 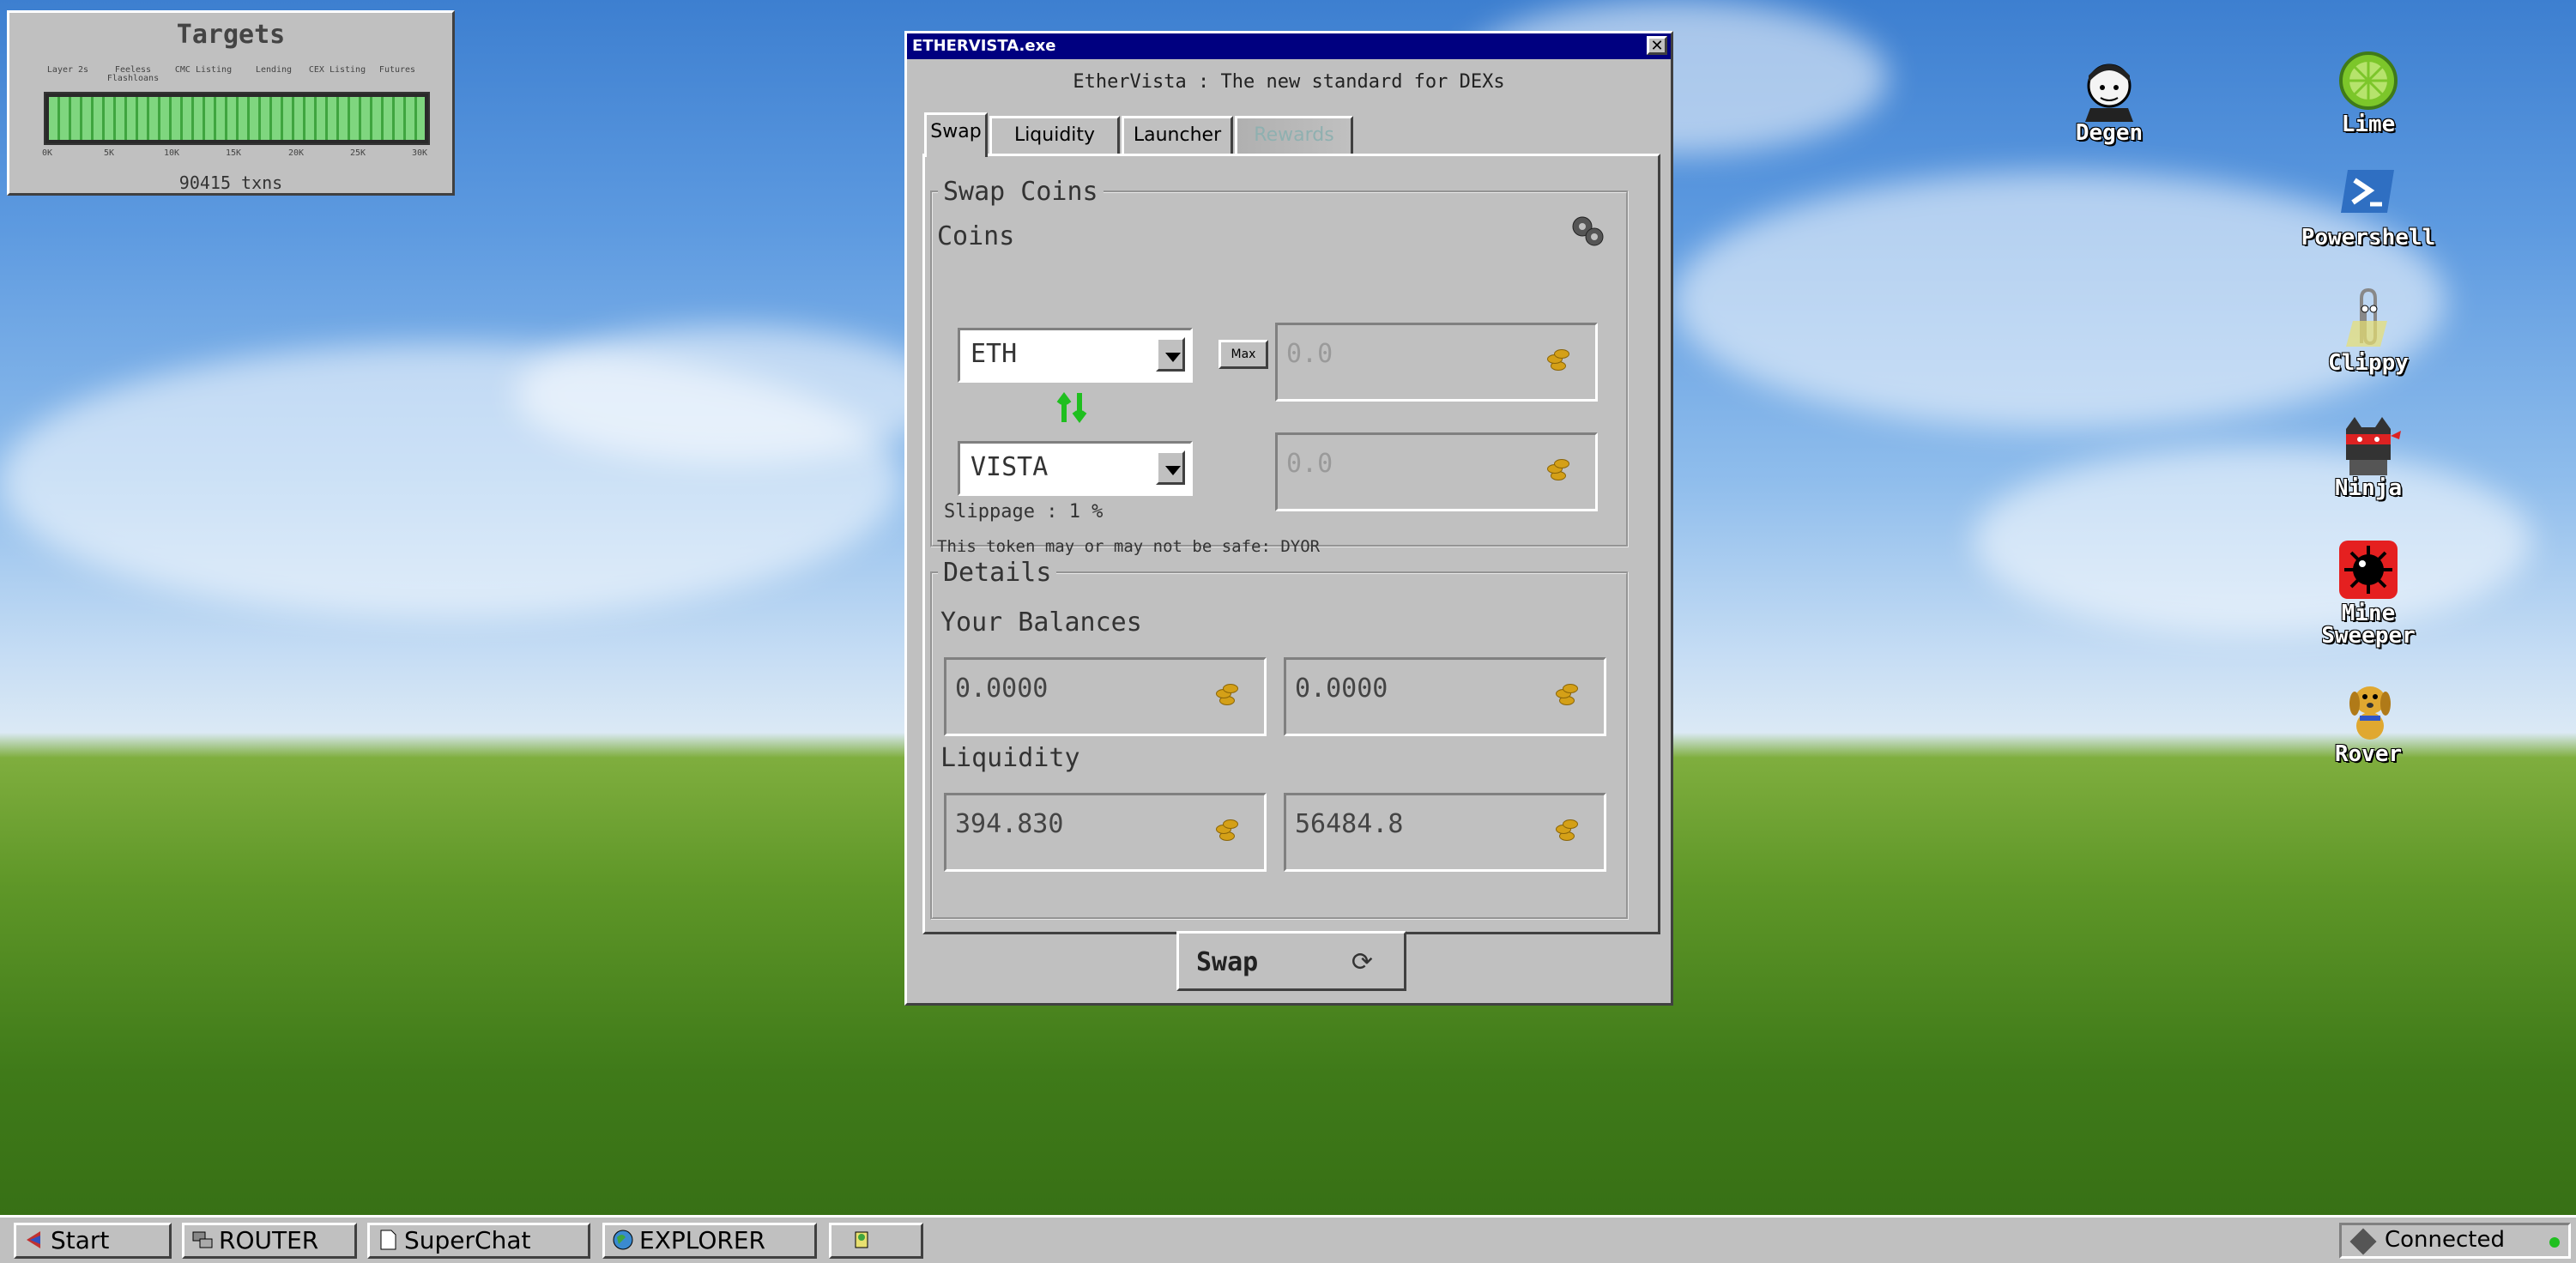 I want to click on desktop-icon-minesweeper: Mine Sweeper, so click(x=2368, y=592).